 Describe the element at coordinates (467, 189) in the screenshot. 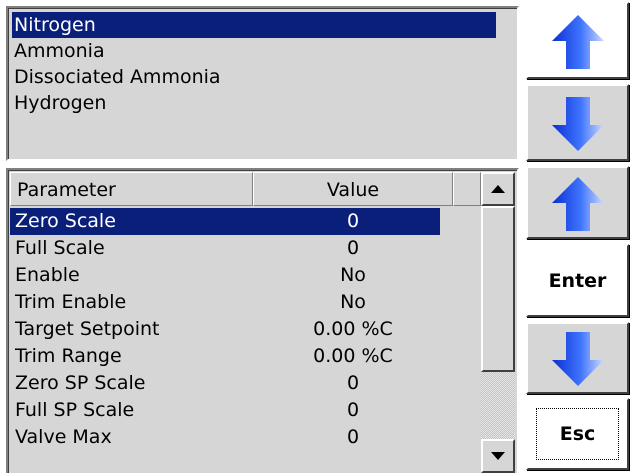

I see `column-header-spacer` at that location.